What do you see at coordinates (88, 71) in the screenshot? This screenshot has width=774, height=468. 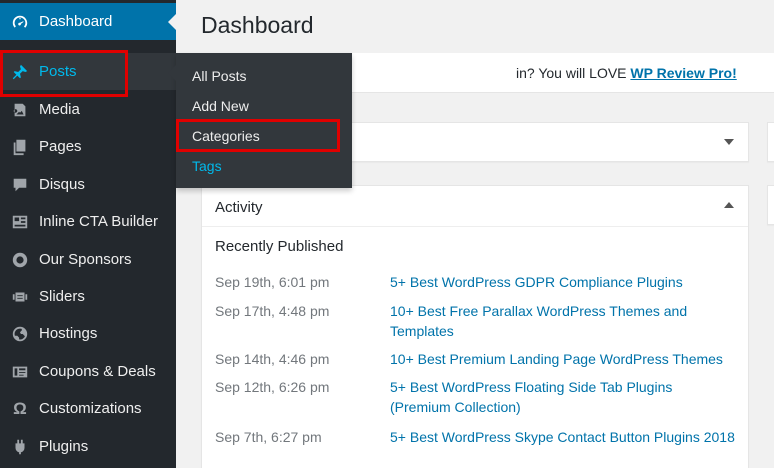 I see `sidebar-item-posts: Posts` at bounding box center [88, 71].